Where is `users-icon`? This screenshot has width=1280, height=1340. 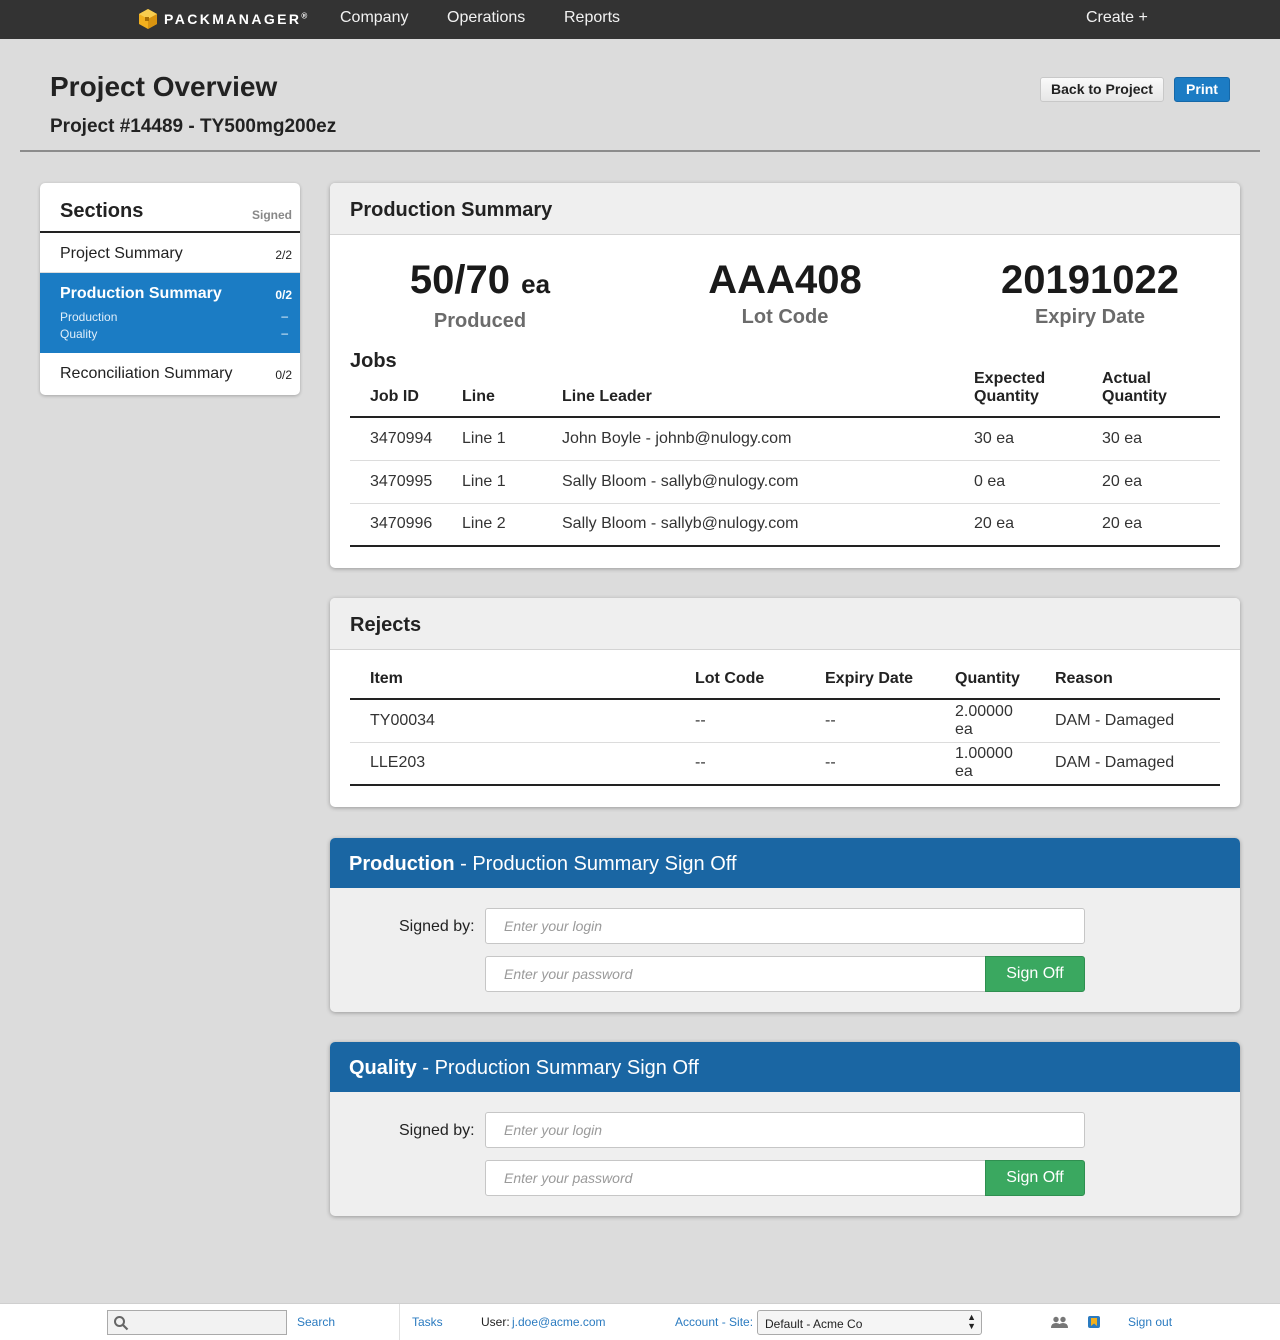 users-icon is located at coordinates (1059, 1322).